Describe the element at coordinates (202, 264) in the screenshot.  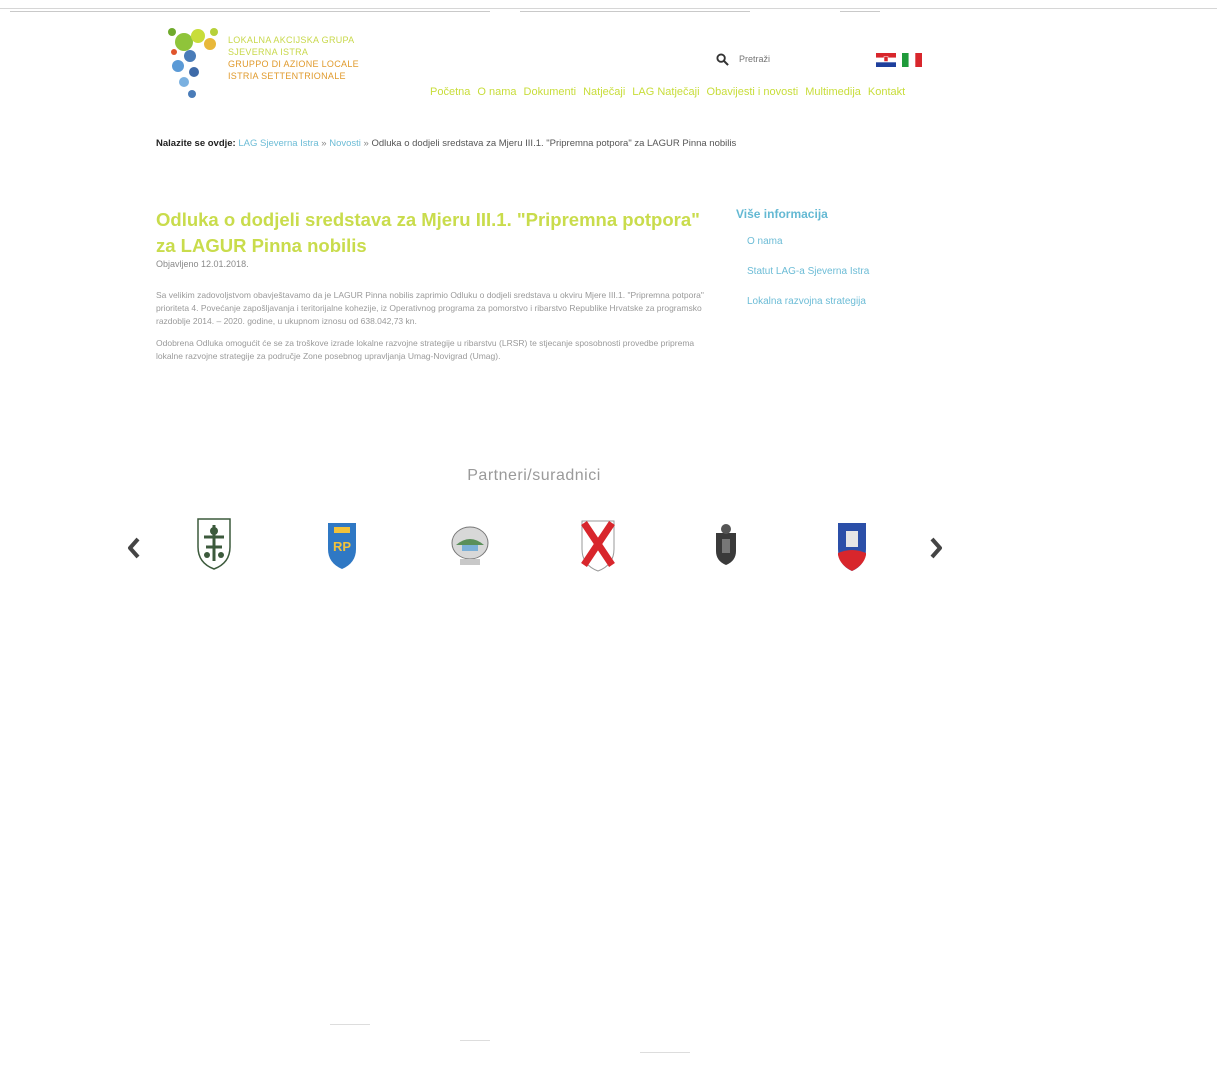
I see `publish-date: Objavljeno 12.01.2018.` at that location.